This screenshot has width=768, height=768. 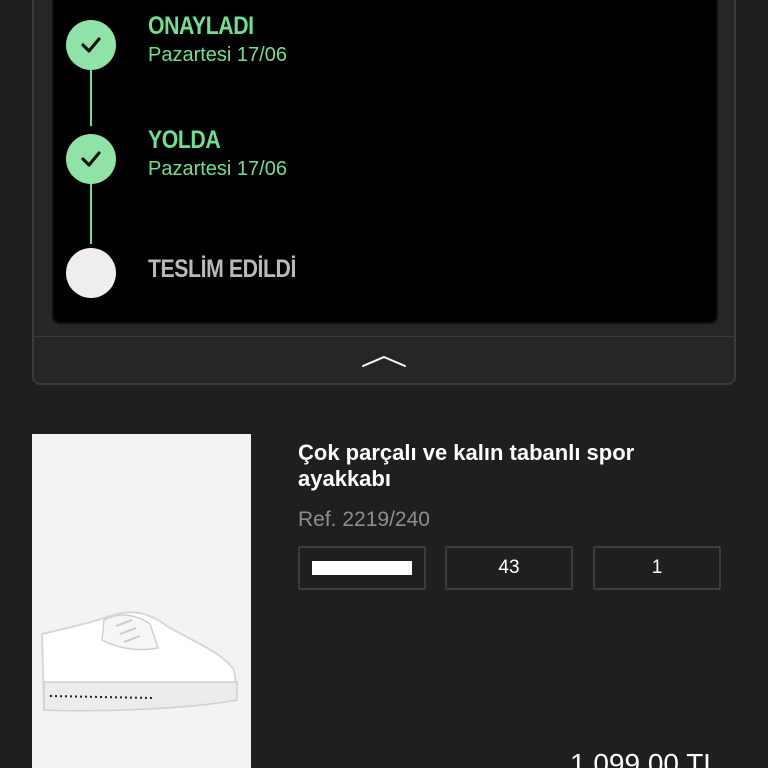 I want to click on collapse-tracking-button, so click(x=384, y=360).